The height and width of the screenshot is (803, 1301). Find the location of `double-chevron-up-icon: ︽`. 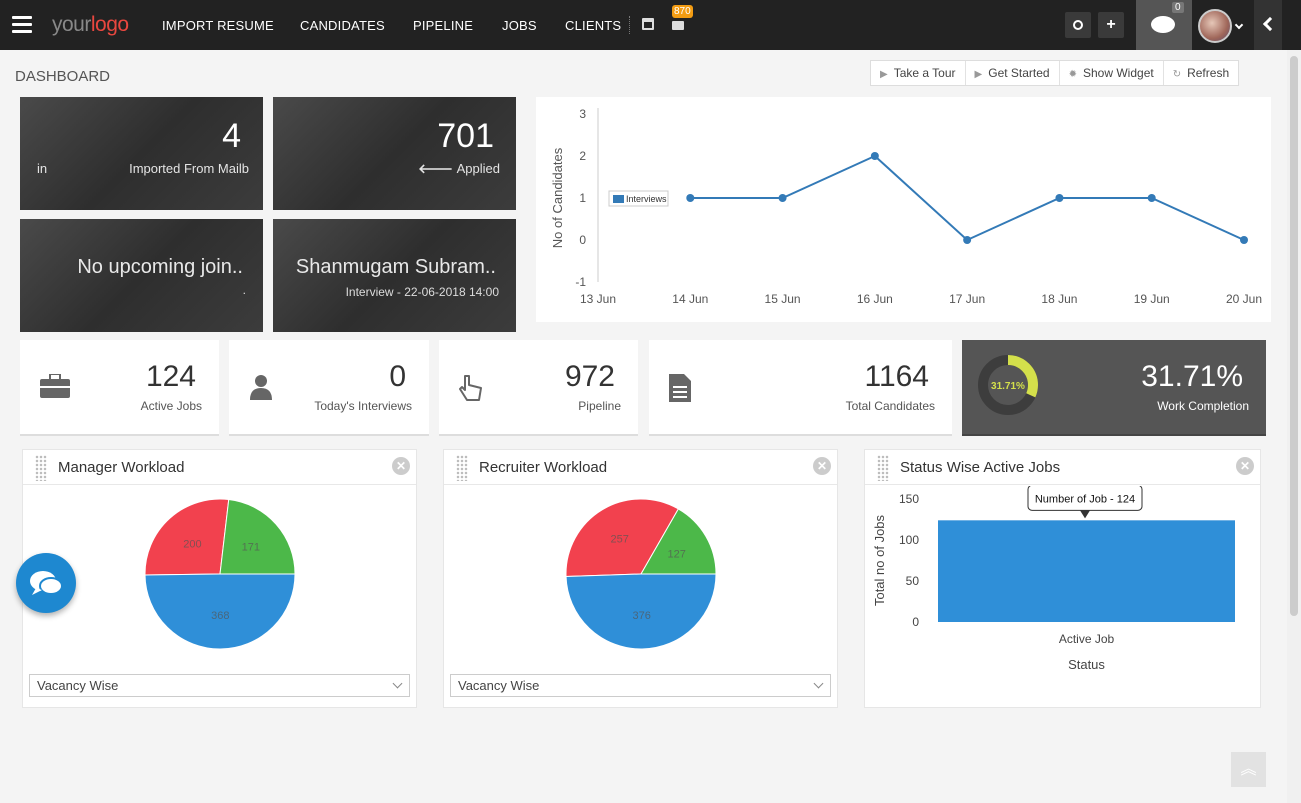

double-chevron-up-icon: ︽ is located at coordinates (1248, 769).